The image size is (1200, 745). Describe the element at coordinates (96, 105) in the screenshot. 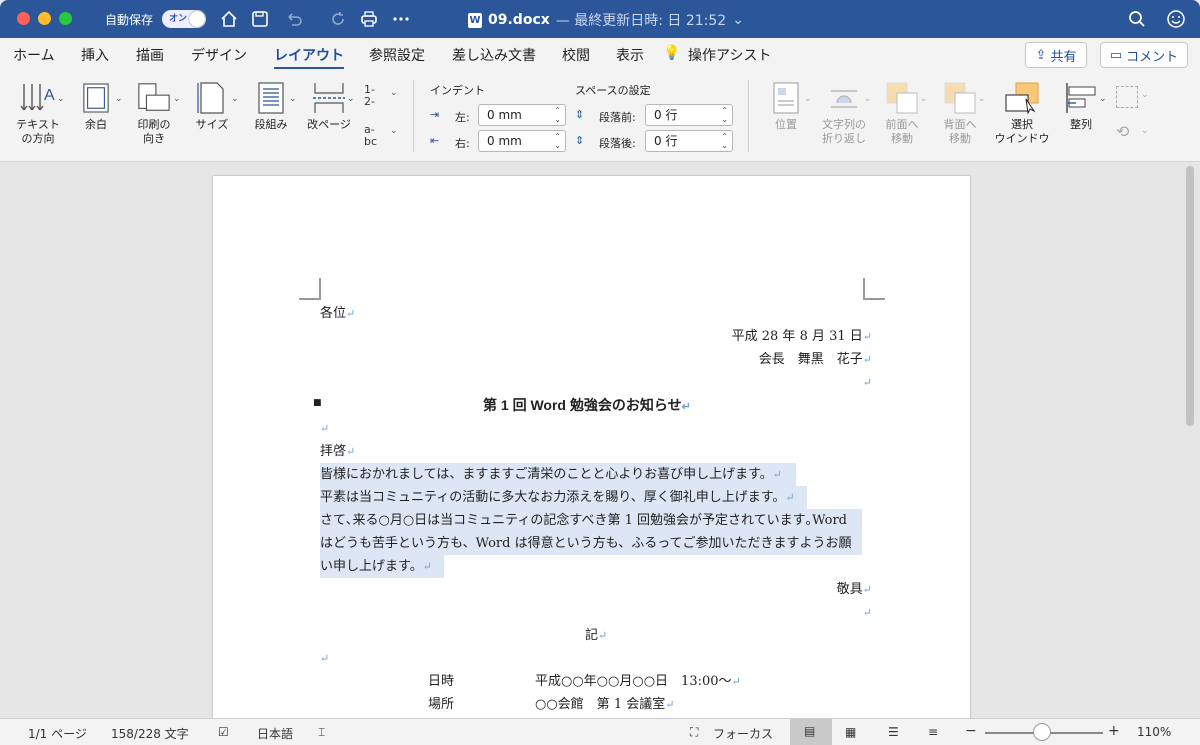

I see `margins-button: 余白` at that location.